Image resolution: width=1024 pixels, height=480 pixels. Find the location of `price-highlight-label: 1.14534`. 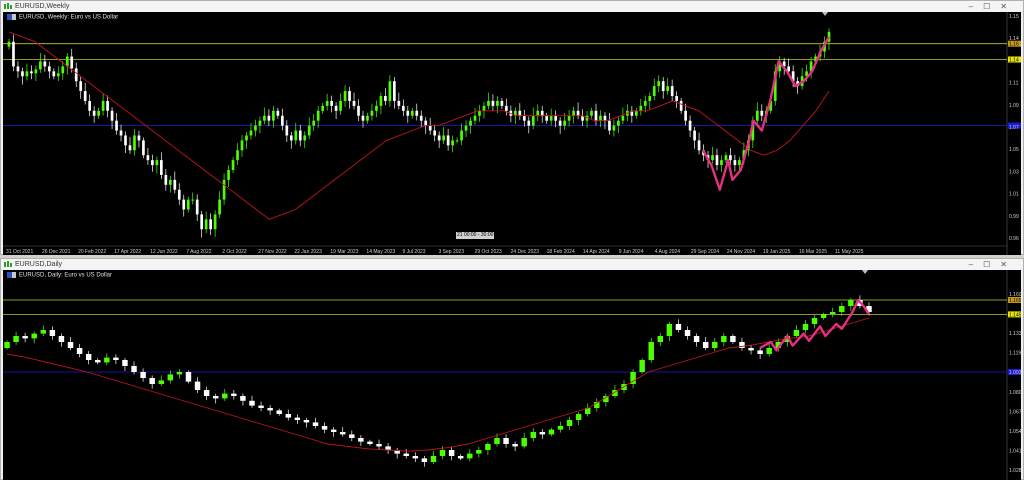

price-highlight-label: 1.14534 is located at coordinates (1015, 315).